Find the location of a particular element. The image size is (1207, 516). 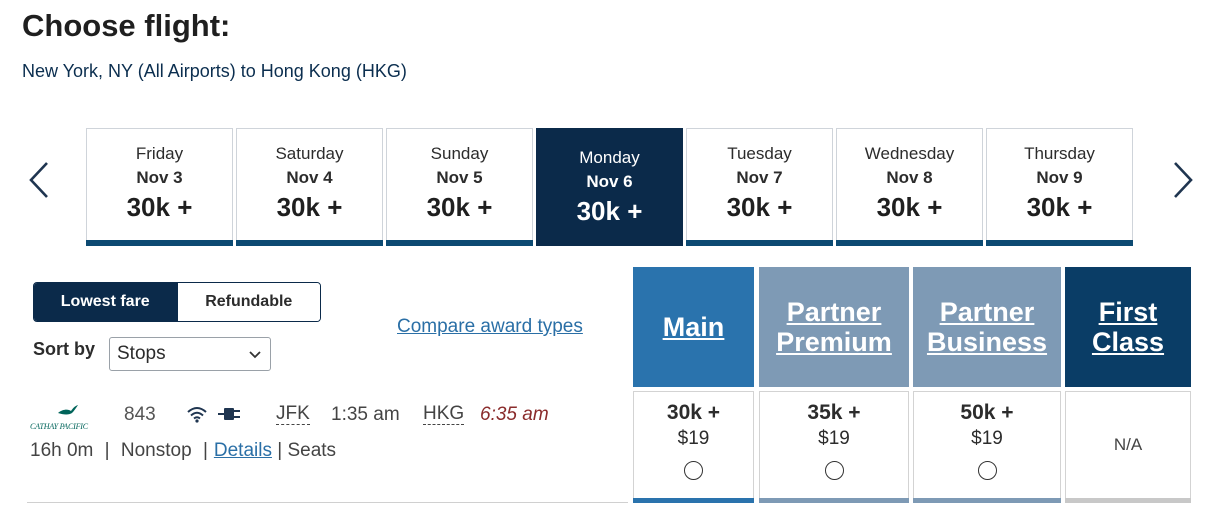

fare-header-label: First Class is located at coordinates (1128, 327).